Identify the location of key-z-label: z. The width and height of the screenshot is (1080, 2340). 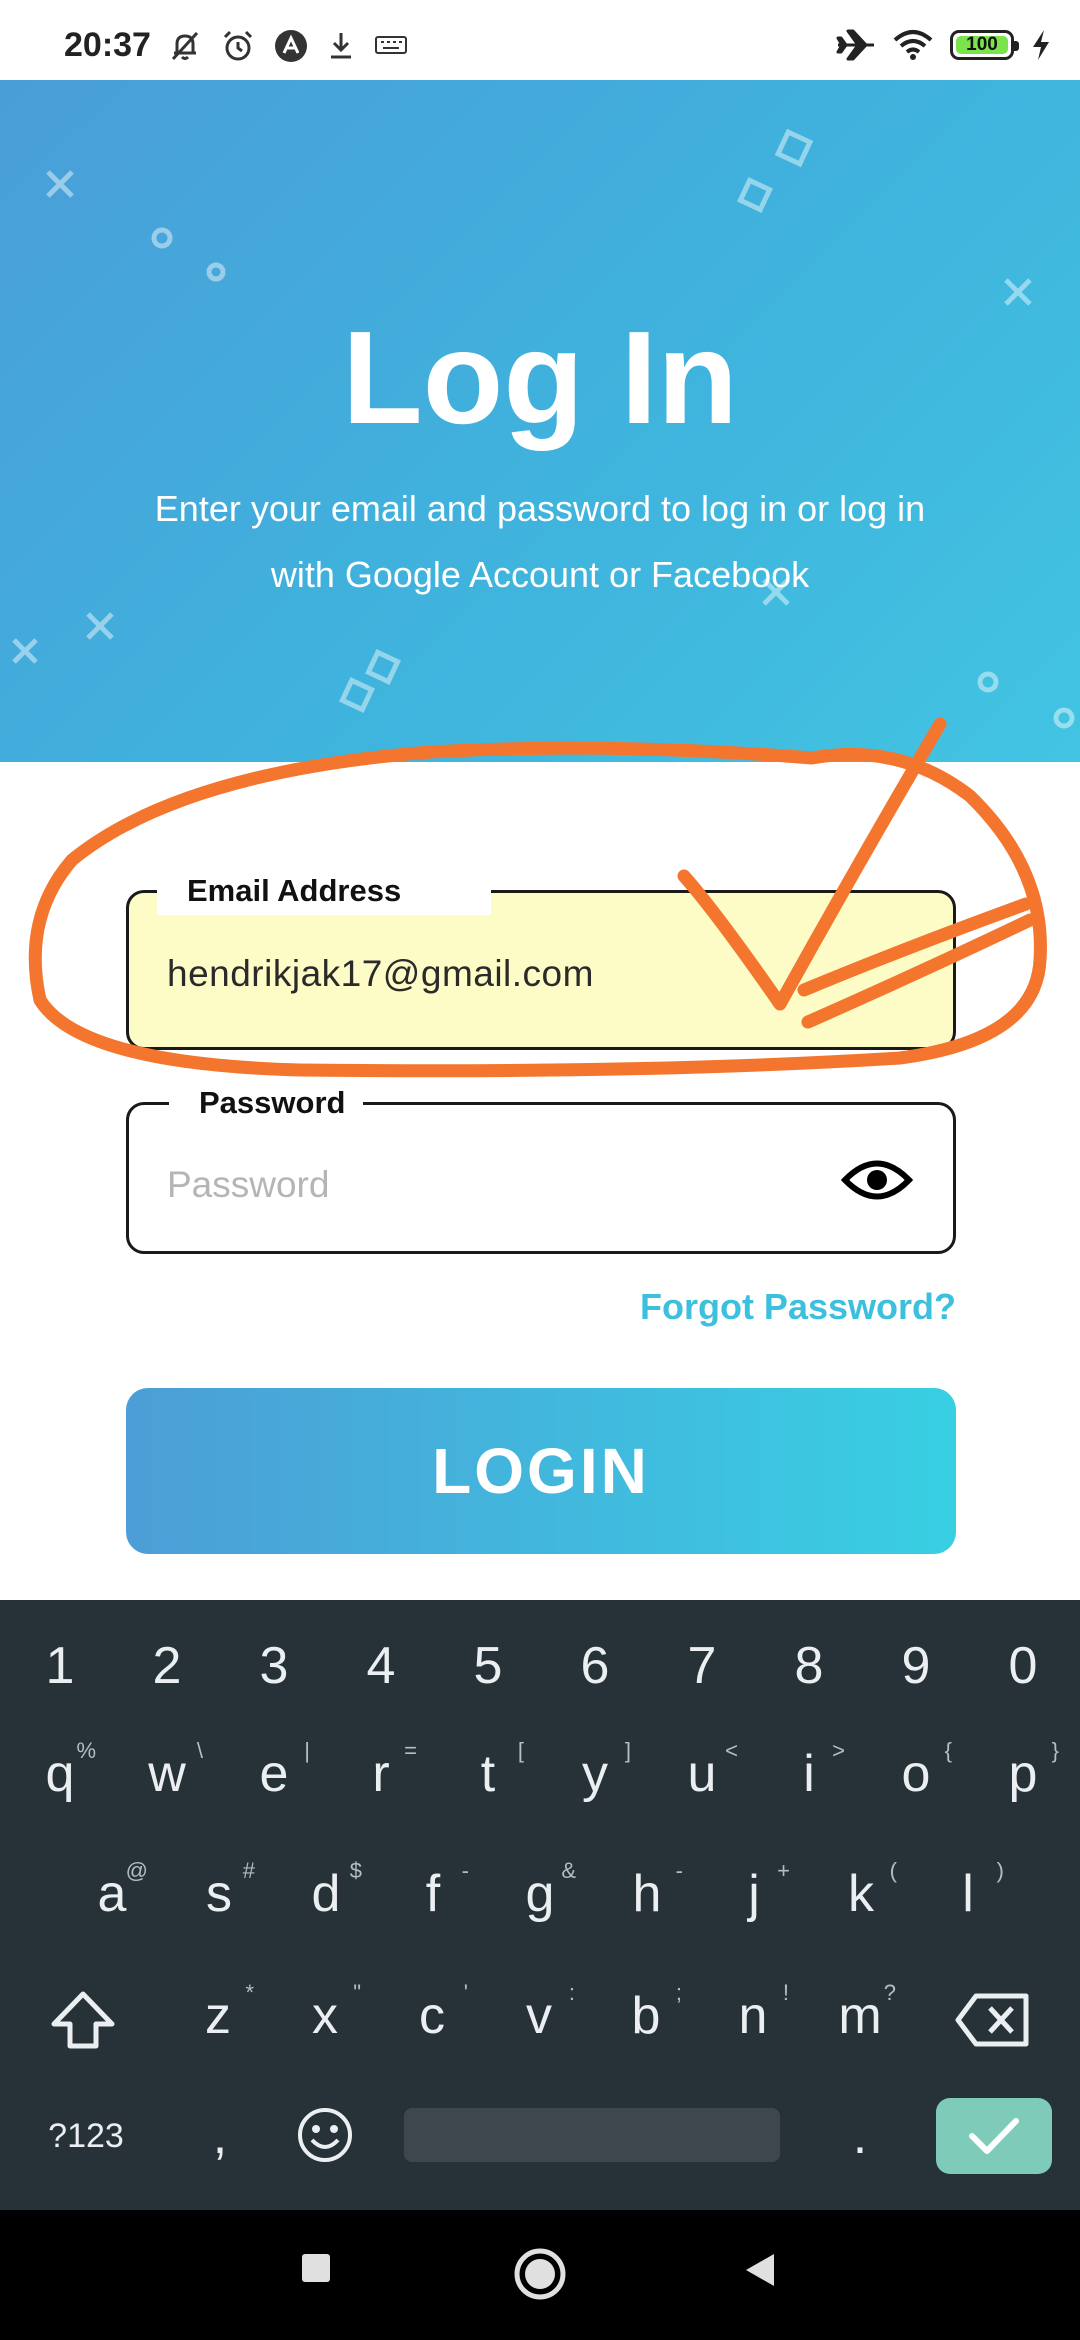
(218, 2016).